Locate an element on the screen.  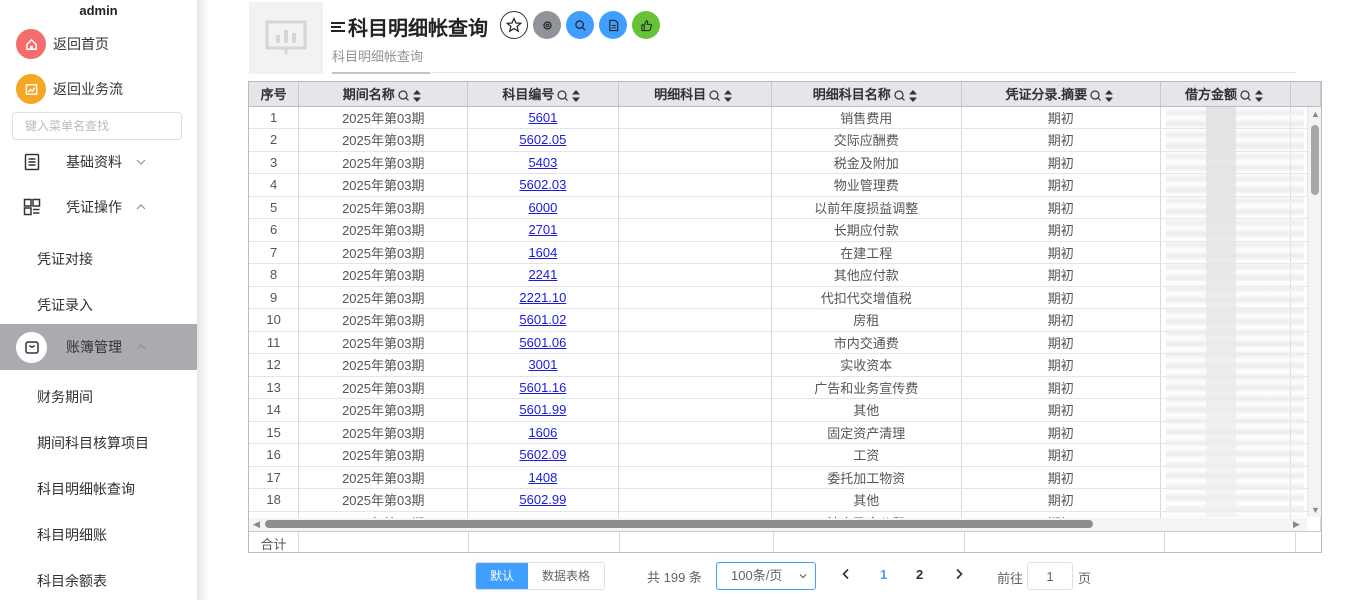
menu-item-fiscal-period: 财务期间 is located at coordinates (65, 397).